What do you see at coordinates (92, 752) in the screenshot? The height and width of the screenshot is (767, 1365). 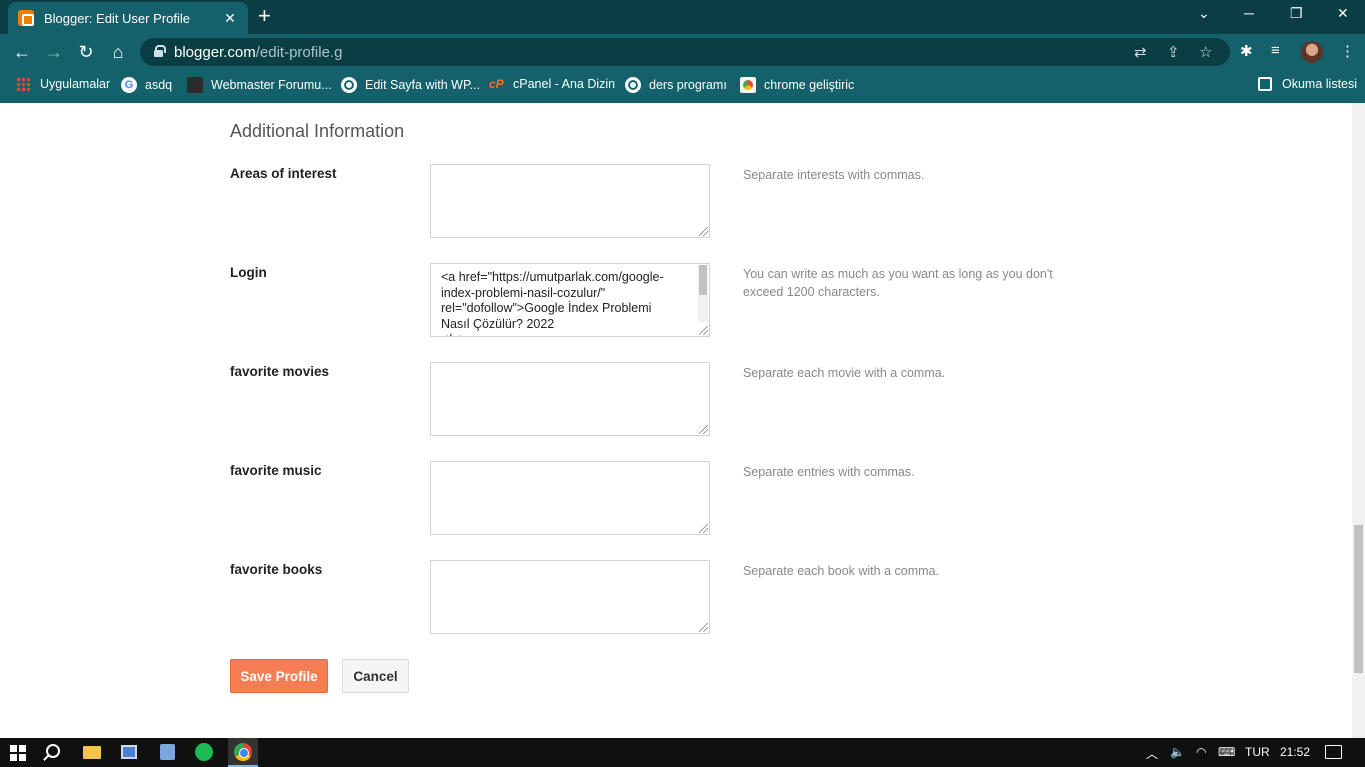 I see `file-explorer-icon` at bounding box center [92, 752].